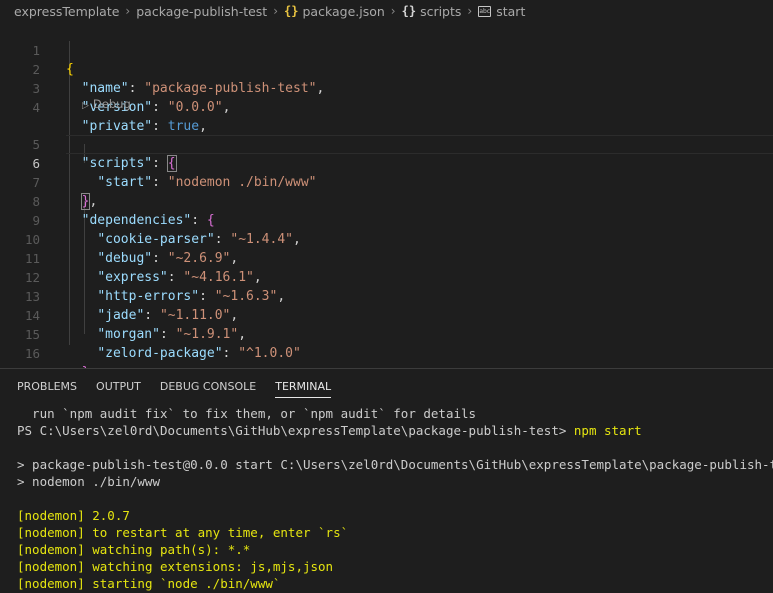 This screenshot has width=773, height=593. What do you see at coordinates (607, 430) in the screenshot?
I see `terminal-command: npm start` at bounding box center [607, 430].